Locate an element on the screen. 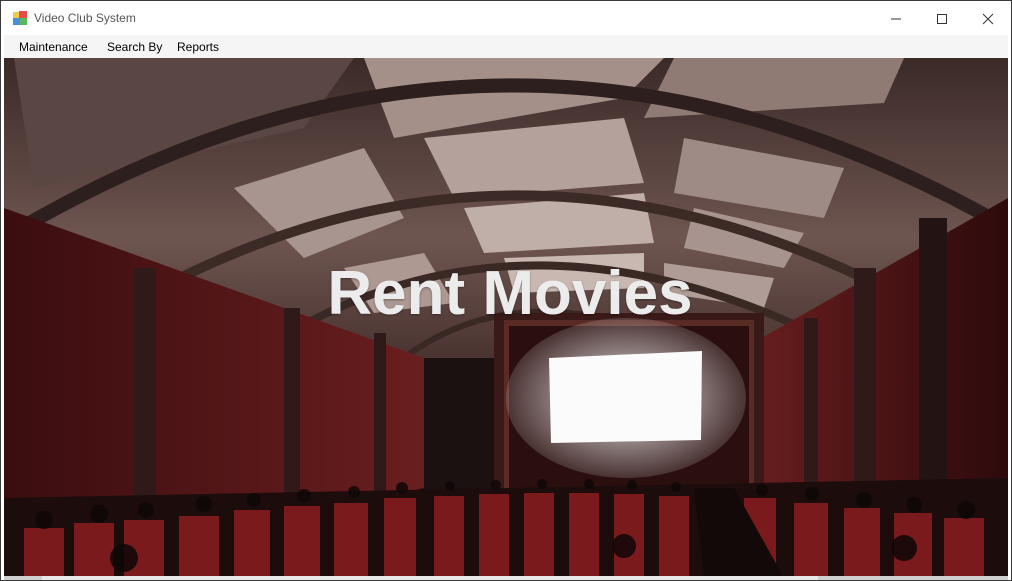 The image size is (1012, 581). minimize-icon is located at coordinates (896, 19).